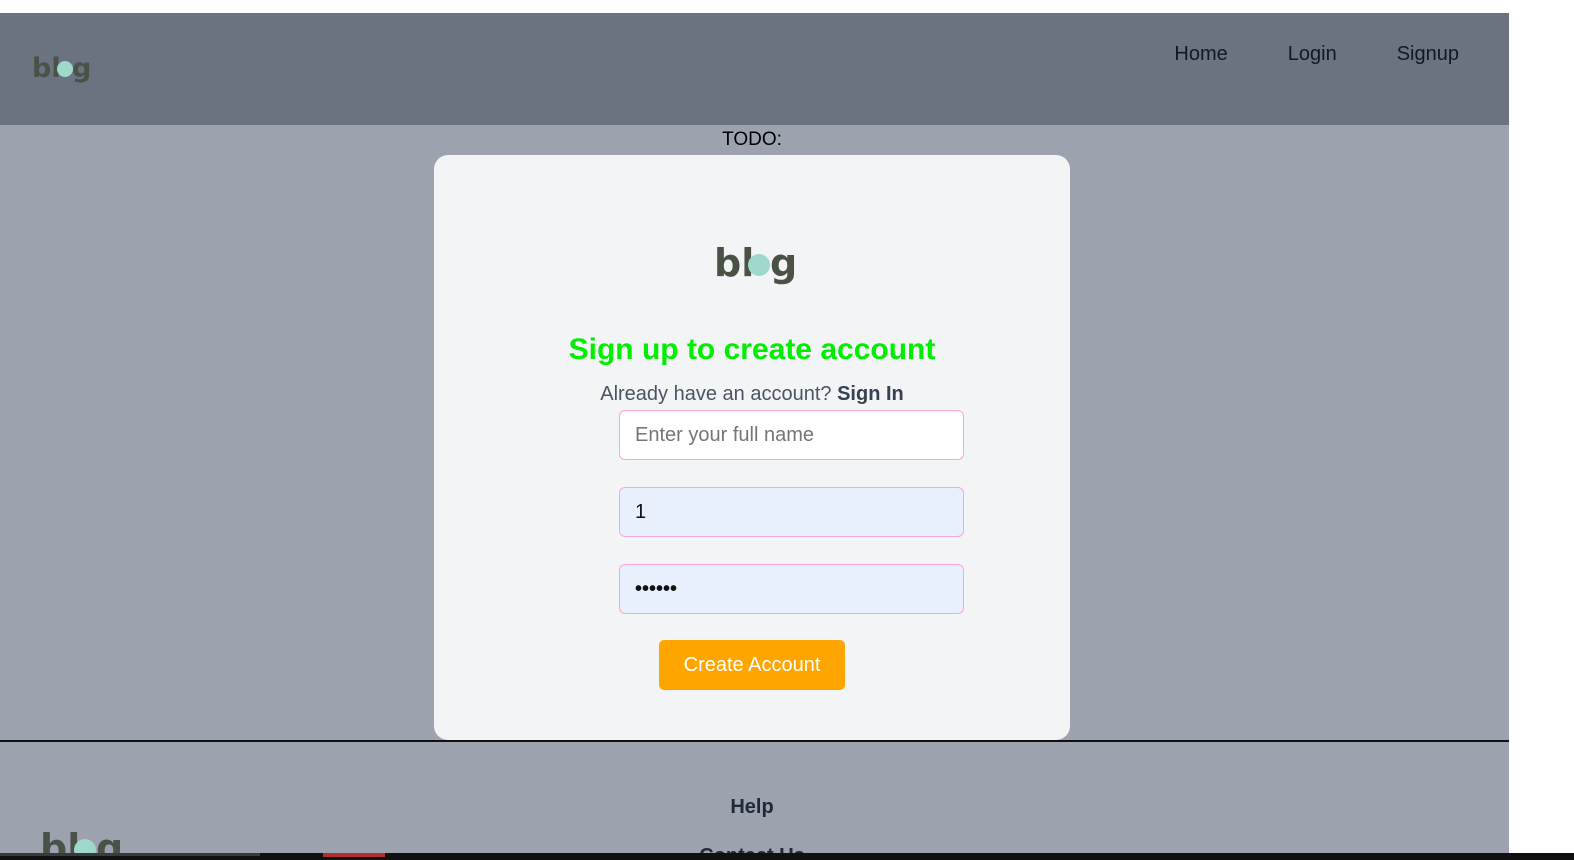 Image resolution: width=1574 pixels, height=860 pixels. I want to click on password-label: Password:, so click(547, 584).